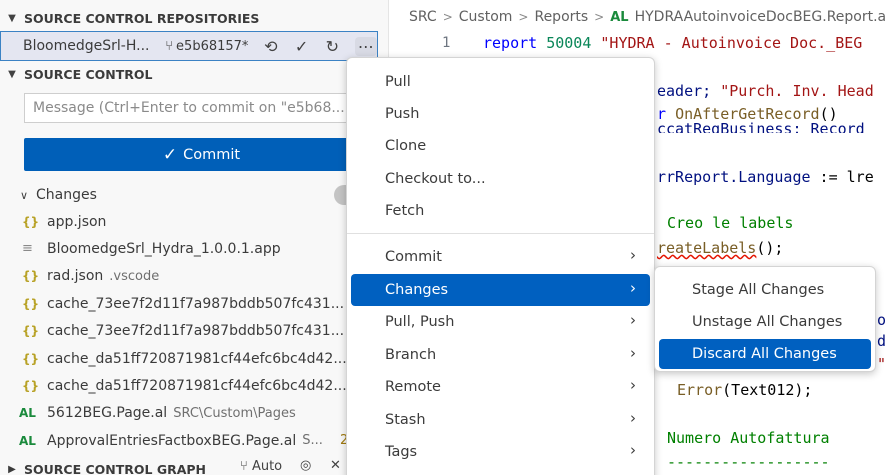 This screenshot has width=887, height=475. What do you see at coordinates (335, 465) in the screenshot?
I see `close-icon: ✕` at bounding box center [335, 465].